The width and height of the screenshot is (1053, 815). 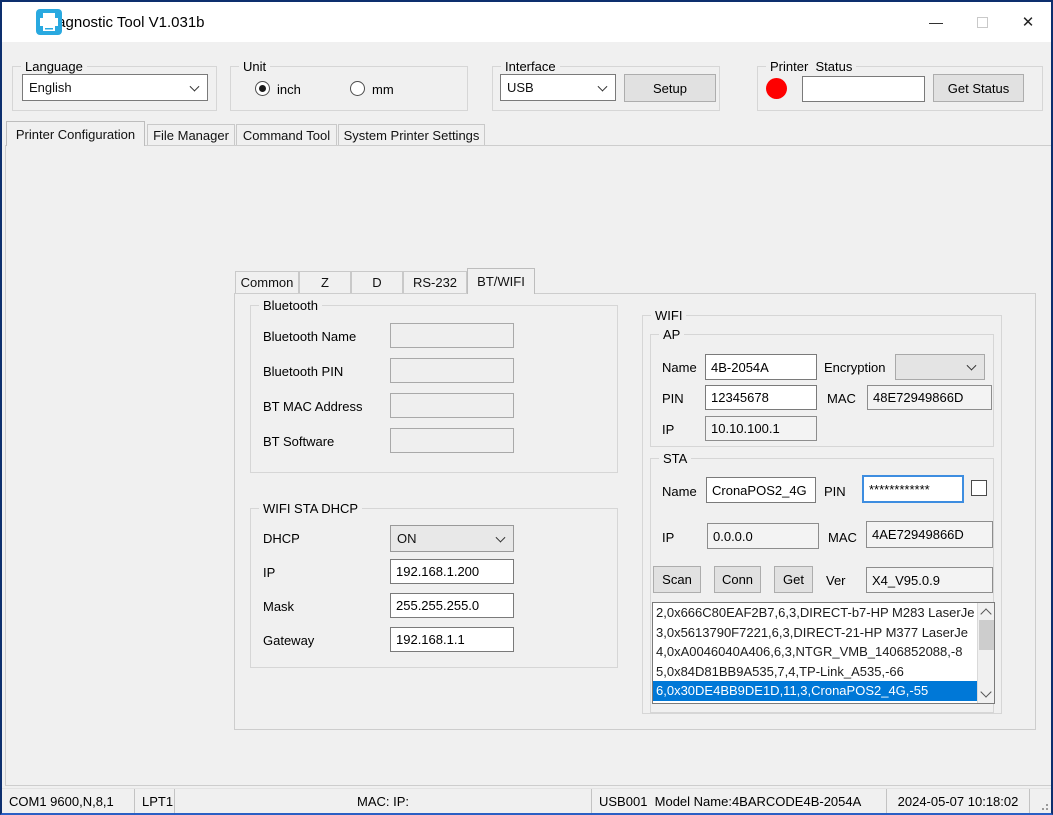 What do you see at coordinates (383, 89) in the screenshot?
I see `unit-mm-label: mm` at bounding box center [383, 89].